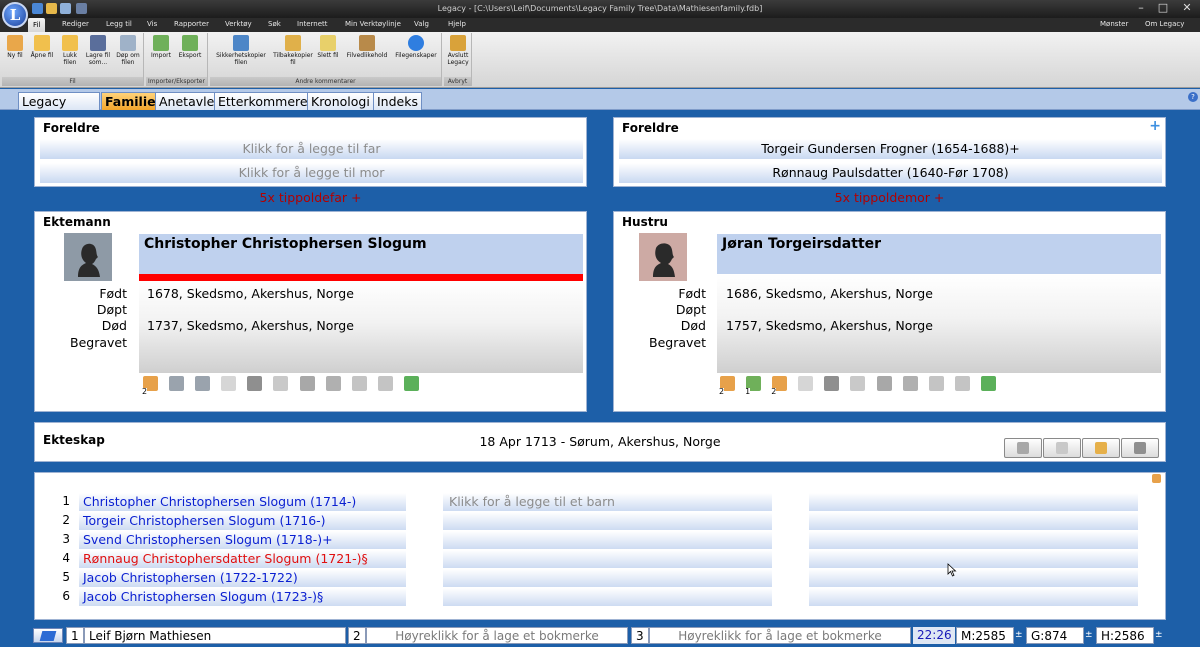  What do you see at coordinates (152, 24) in the screenshot?
I see `menu-vis: Vis` at bounding box center [152, 24].